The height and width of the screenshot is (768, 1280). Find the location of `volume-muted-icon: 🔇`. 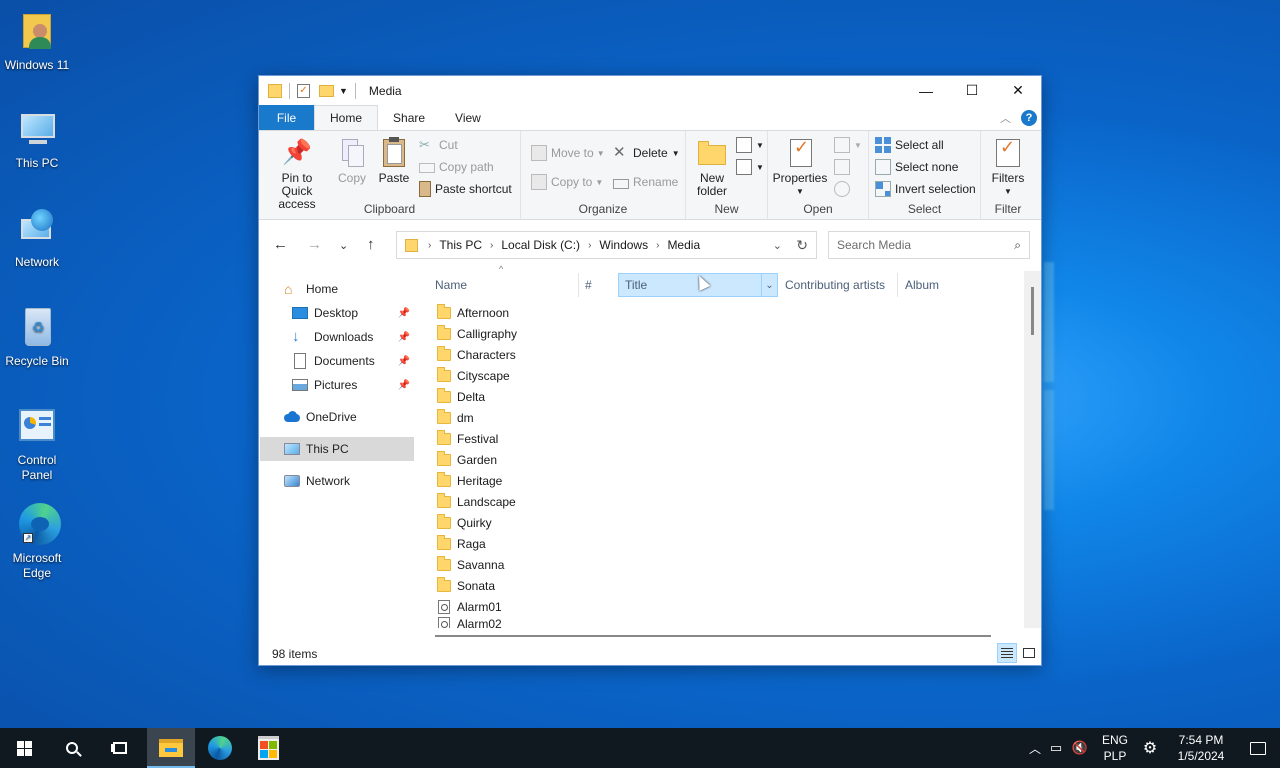

volume-muted-icon: 🔇 is located at coordinates (1080, 748).